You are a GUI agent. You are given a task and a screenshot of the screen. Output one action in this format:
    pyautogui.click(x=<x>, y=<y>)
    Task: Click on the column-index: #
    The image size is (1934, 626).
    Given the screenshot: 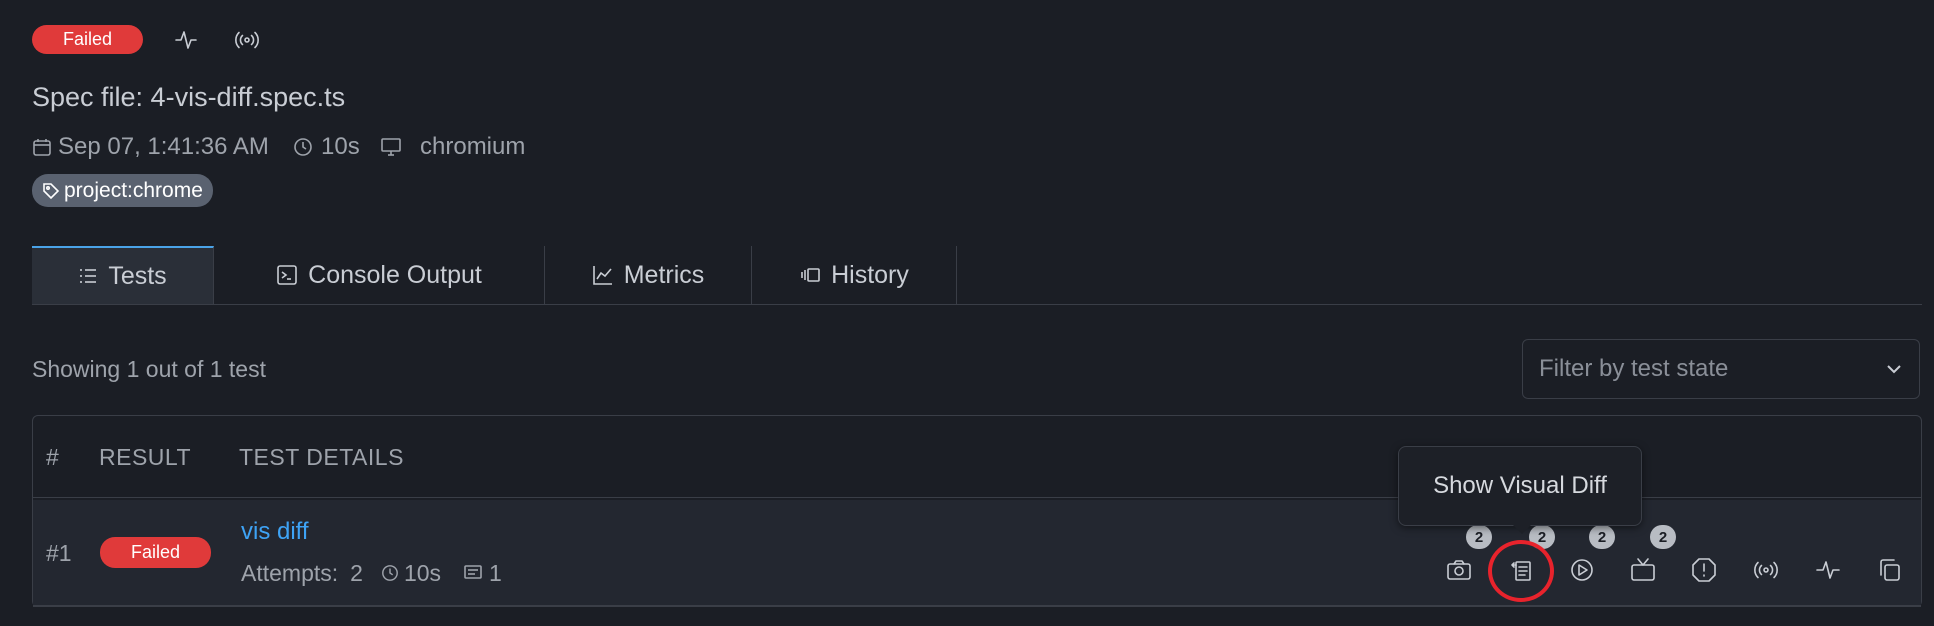 What is the action you would take?
    pyautogui.click(x=53, y=457)
    